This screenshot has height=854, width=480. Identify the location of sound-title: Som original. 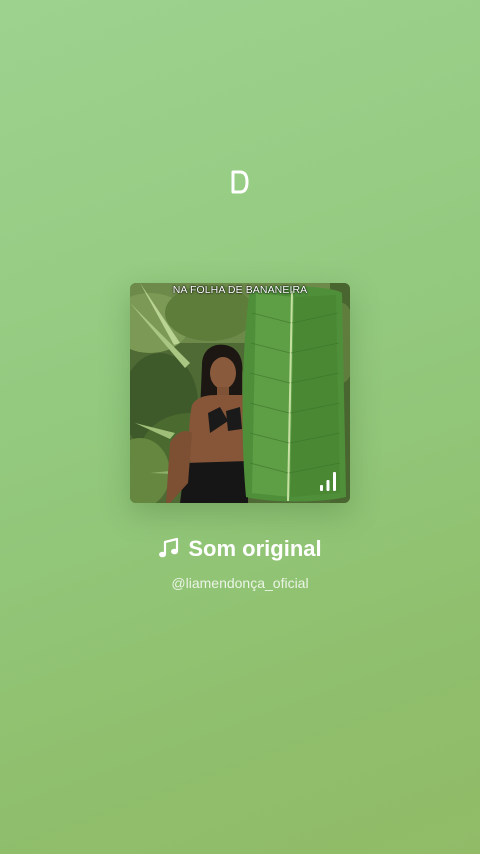
(240, 549).